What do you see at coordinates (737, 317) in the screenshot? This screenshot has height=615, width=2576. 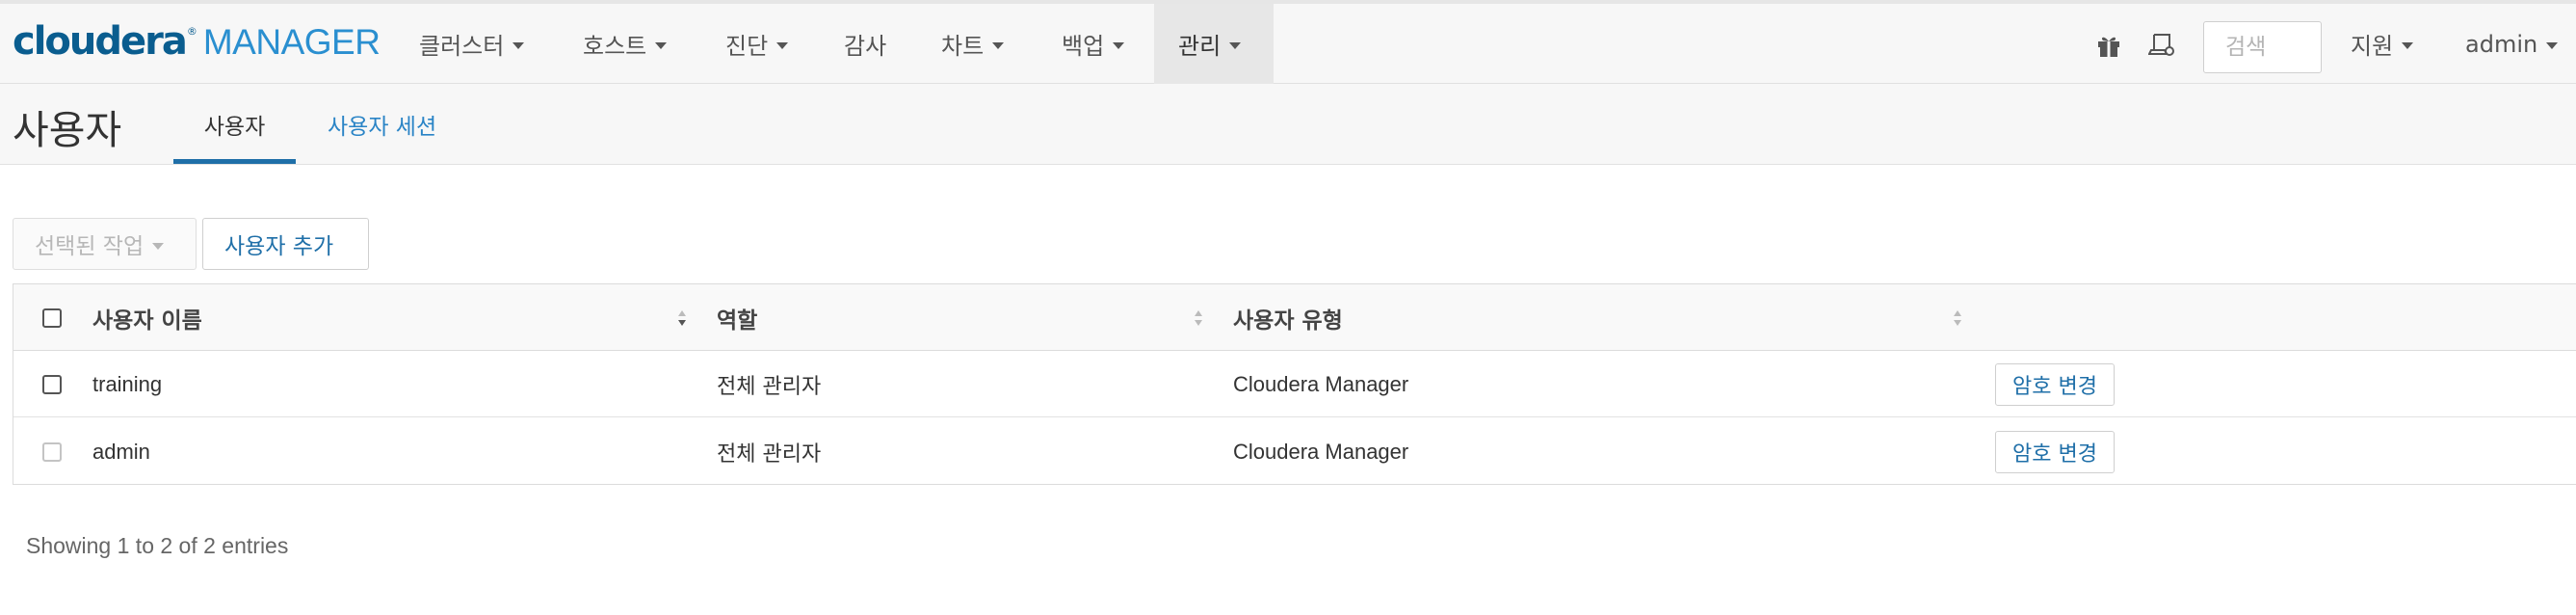 I see `column-header-role: 역할` at bounding box center [737, 317].